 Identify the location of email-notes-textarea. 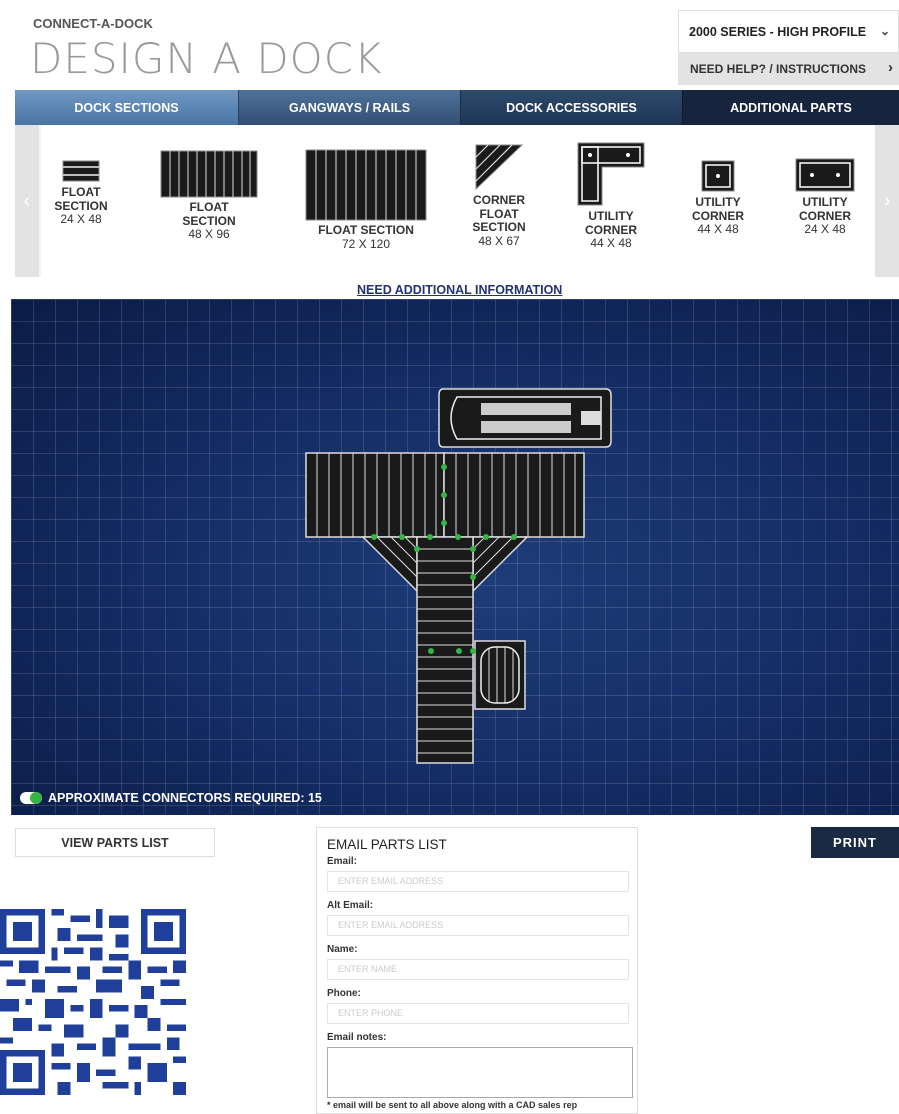
(480, 1072).